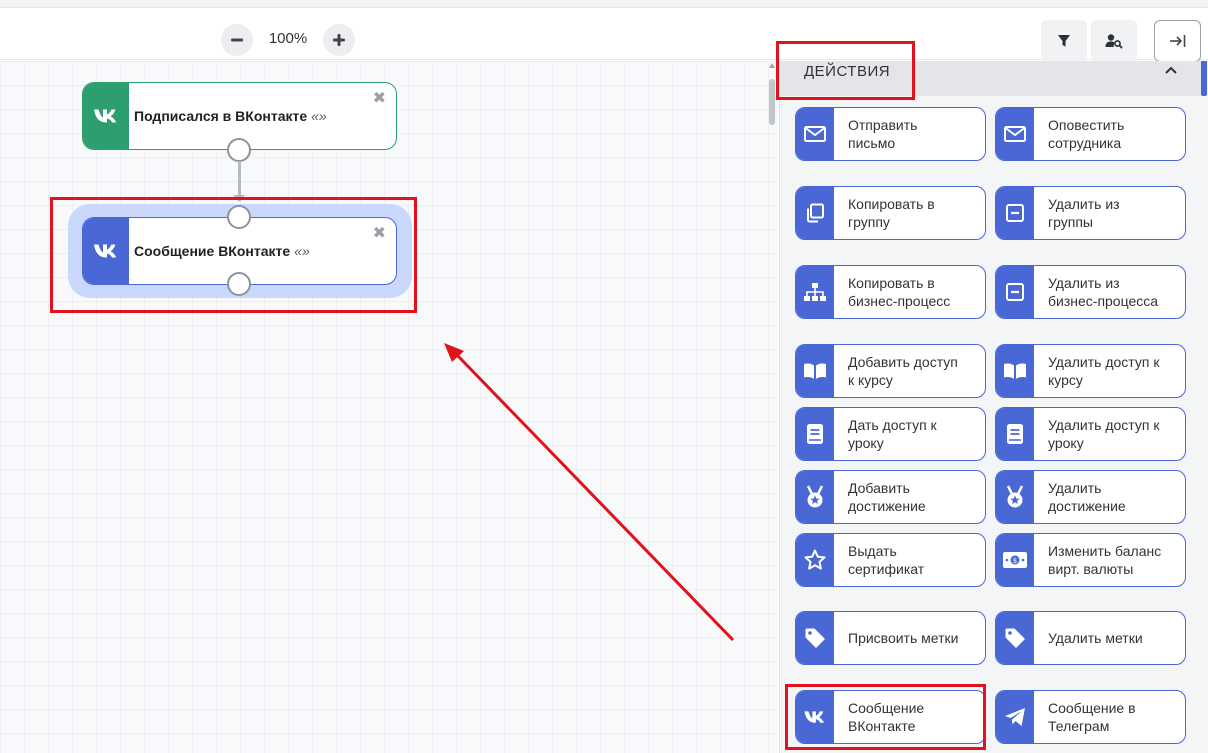 Image resolution: width=1208 pixels, height=753 pixels. Describe the element at coordinates (890, 638) in the screenshot. I see `action-assign-tags: Присвоить метки` at that location.